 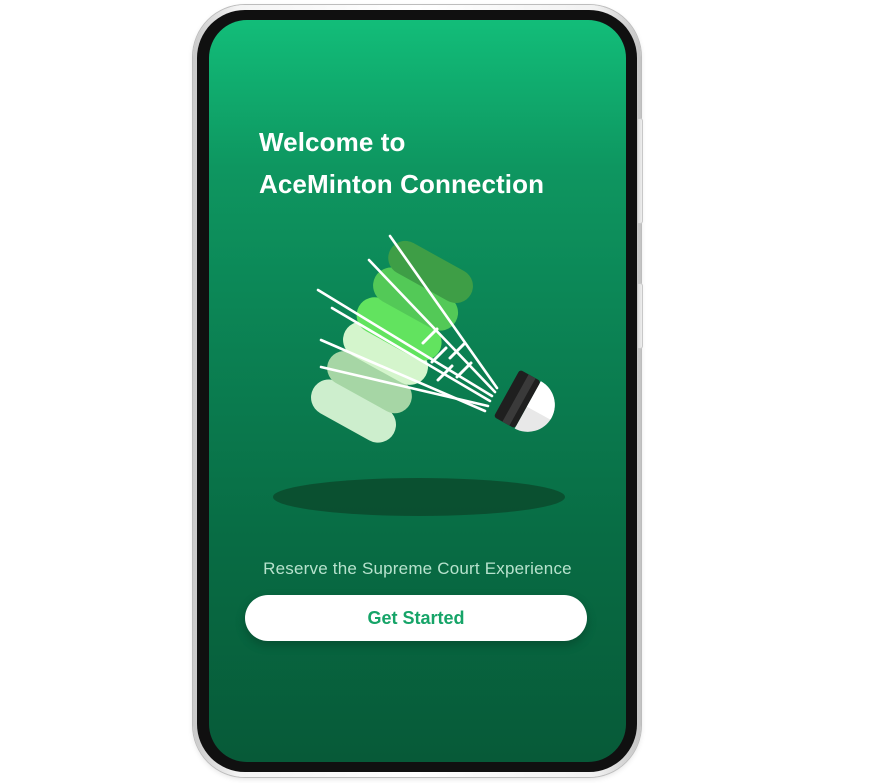 What do you see at coordinates (433, 338) in the screenshot?
I see `shuttlecock-icon` at bounding box center [433, 338].